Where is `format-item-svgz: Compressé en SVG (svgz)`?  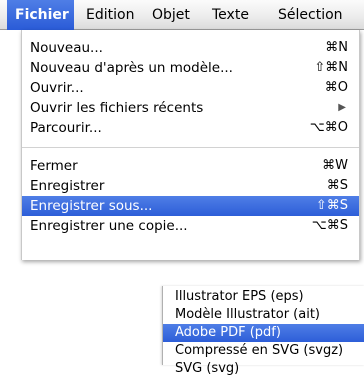
format-item-svgz: Compressé en SVG (svgz) is located at coordinates (263, 351).